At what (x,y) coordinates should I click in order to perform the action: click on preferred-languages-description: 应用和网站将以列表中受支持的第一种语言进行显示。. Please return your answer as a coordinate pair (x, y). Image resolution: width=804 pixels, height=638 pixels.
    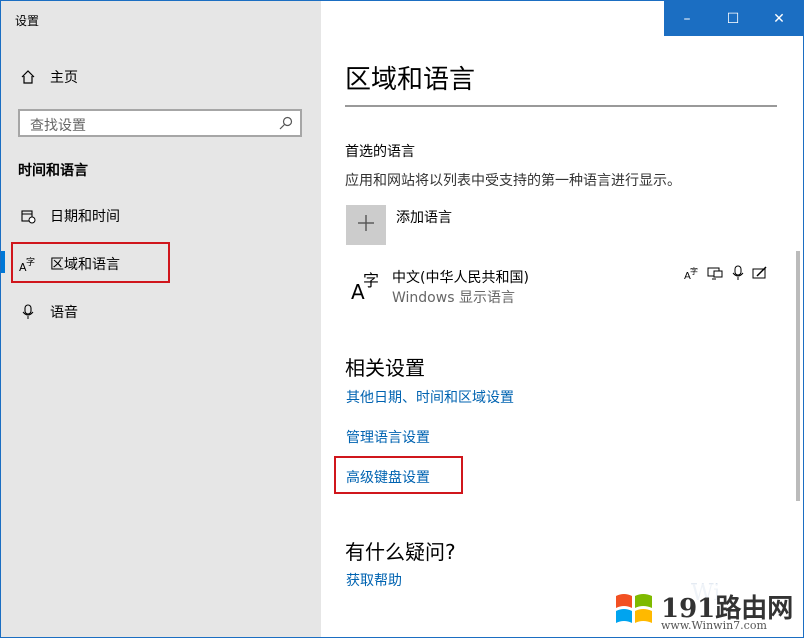
    Looking at the image, I should click on (513, 181).